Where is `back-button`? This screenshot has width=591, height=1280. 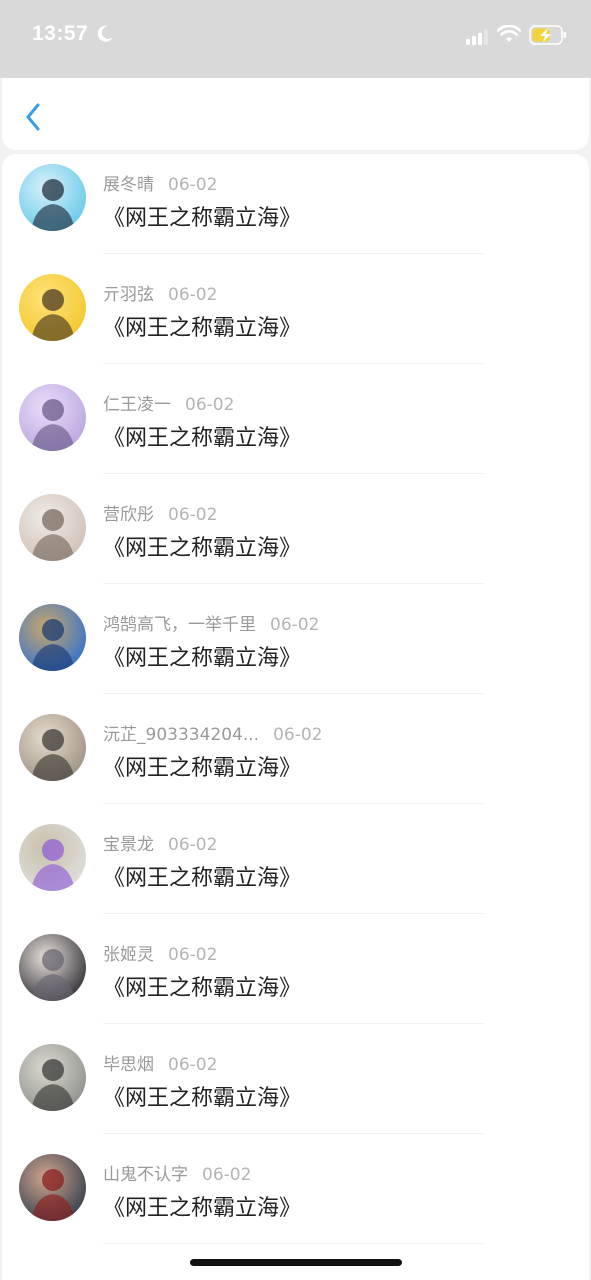 back-button is located at coordinates (33, 117).